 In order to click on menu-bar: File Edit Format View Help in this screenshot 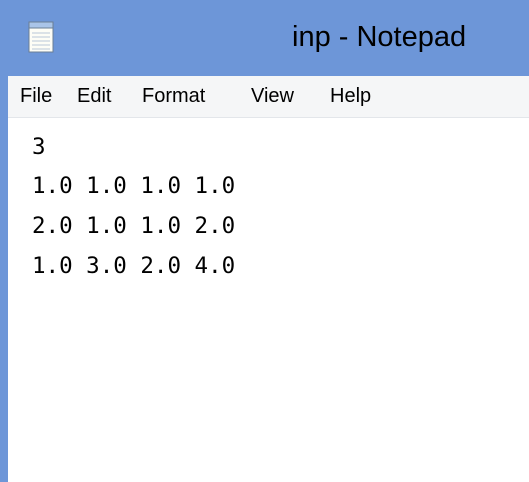, I will do `click(268, 97)`.